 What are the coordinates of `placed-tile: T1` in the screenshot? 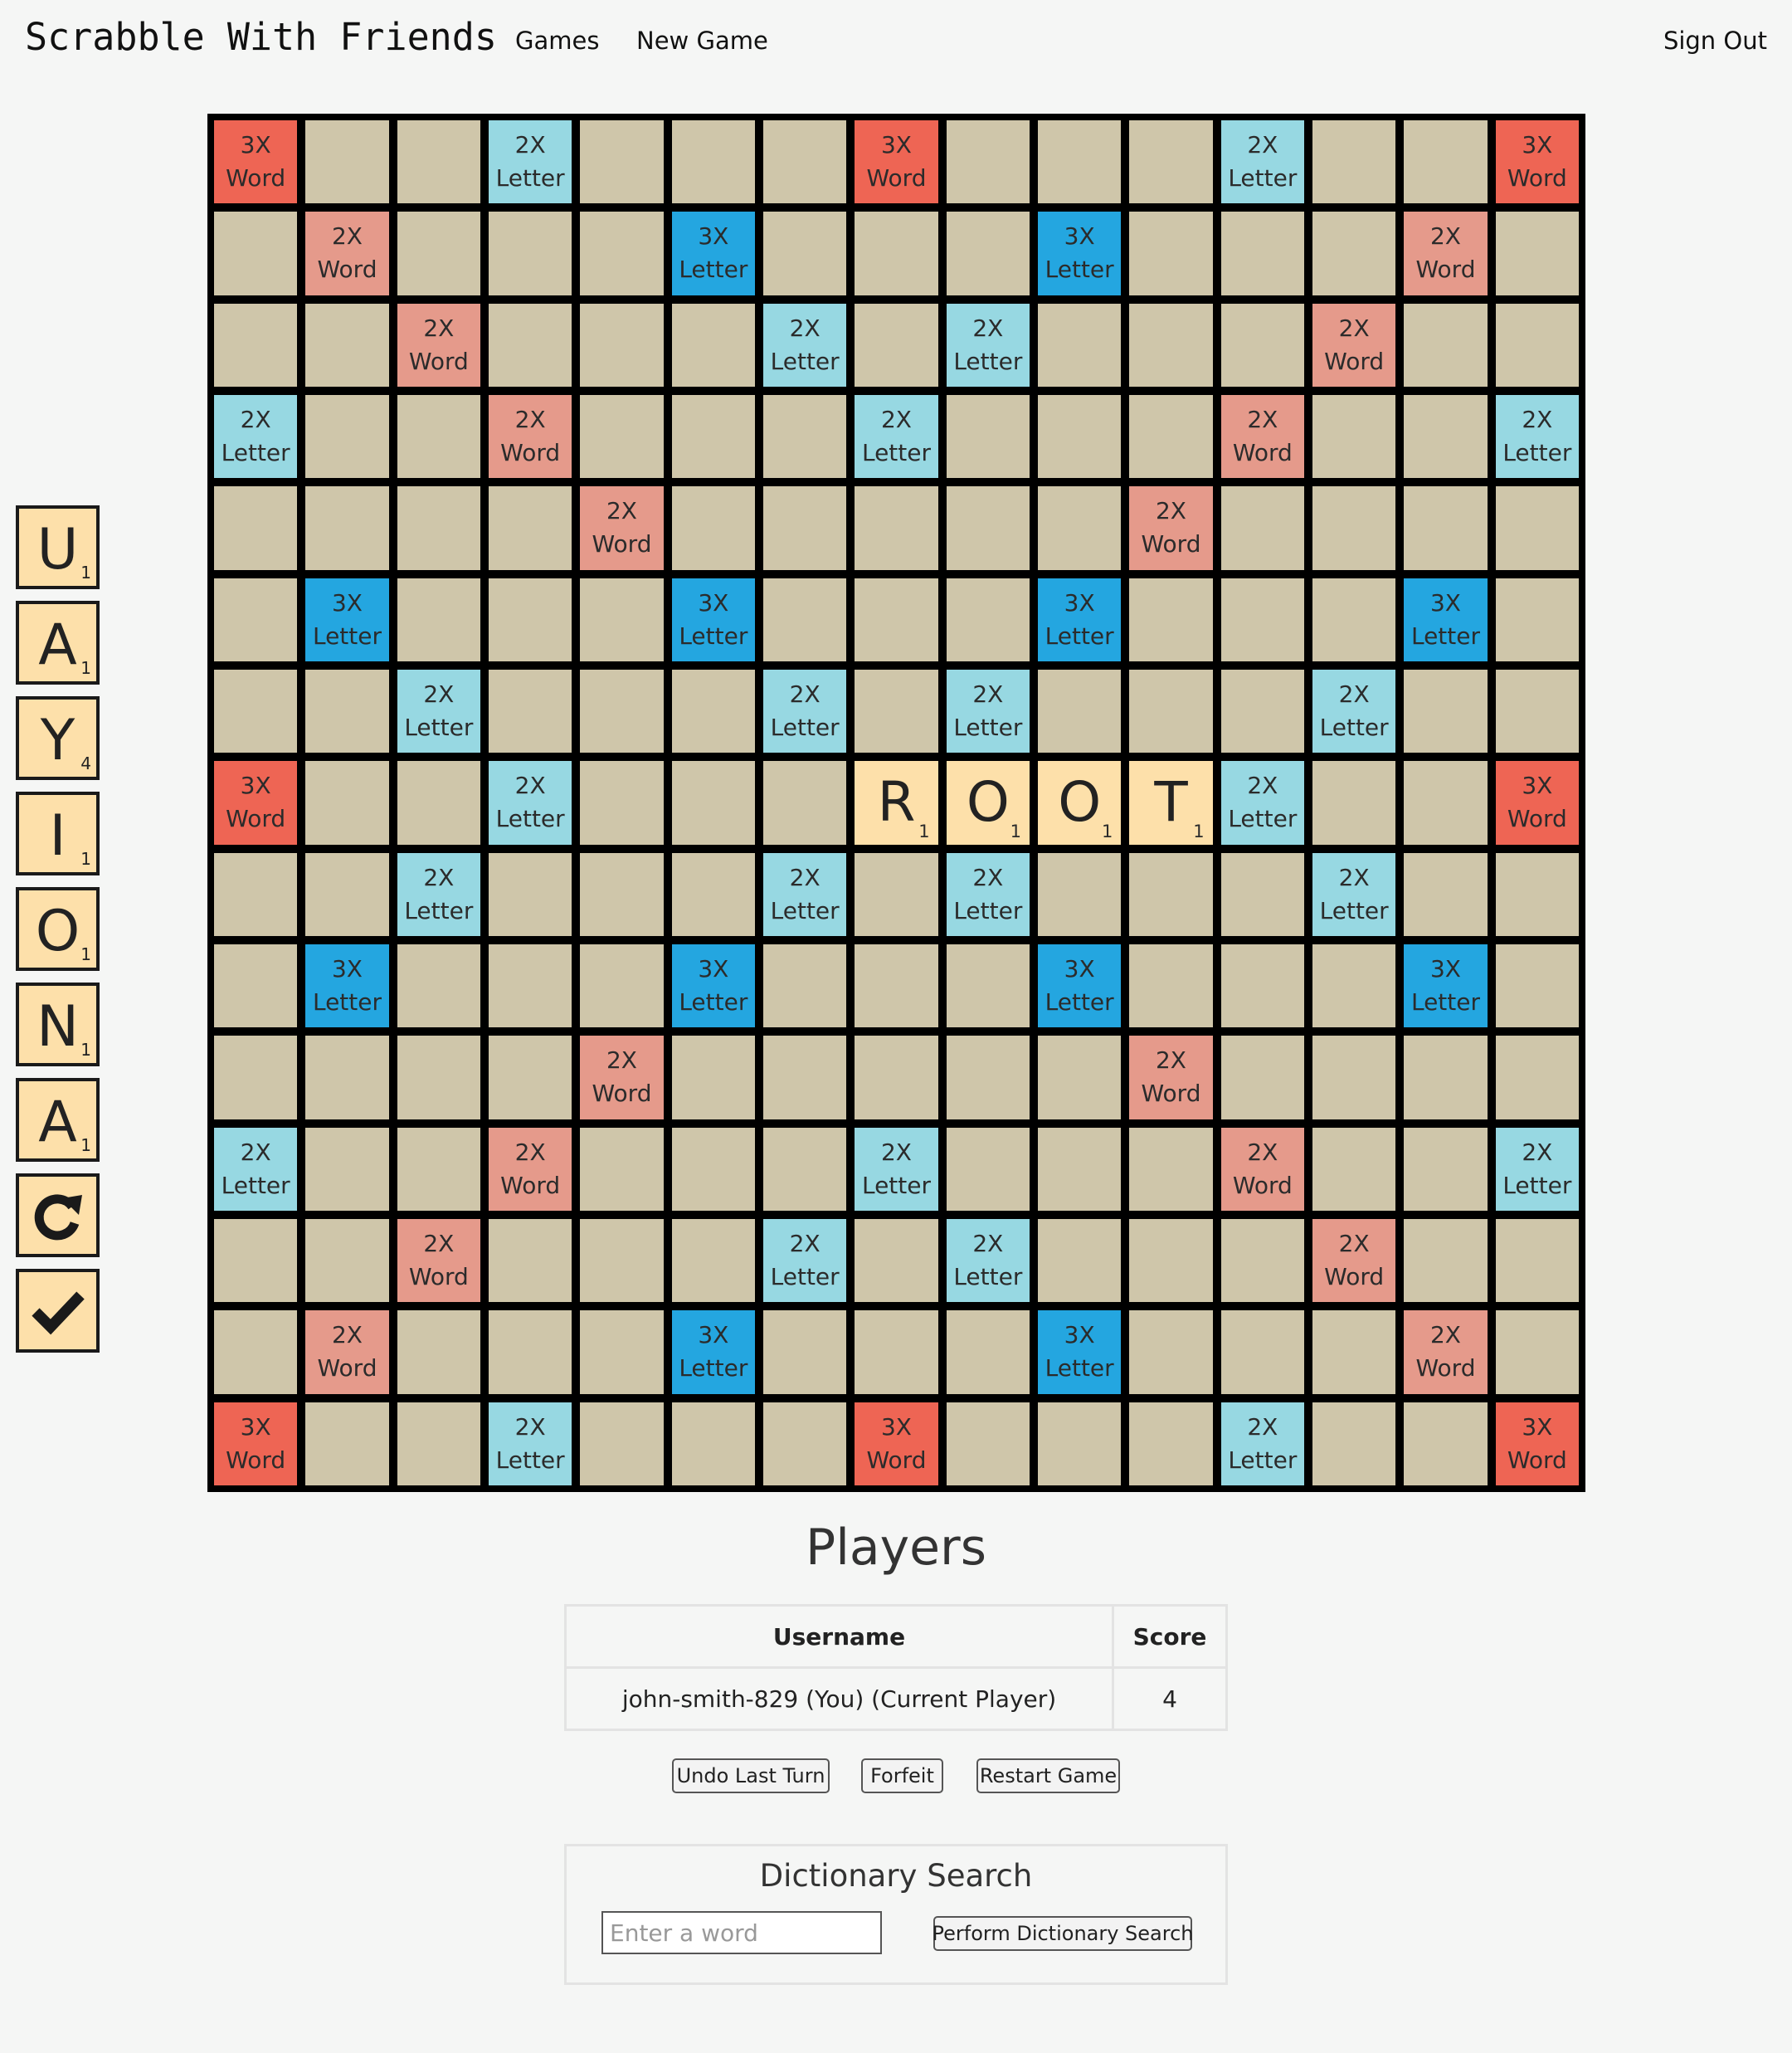 It's located at (1171, 803).